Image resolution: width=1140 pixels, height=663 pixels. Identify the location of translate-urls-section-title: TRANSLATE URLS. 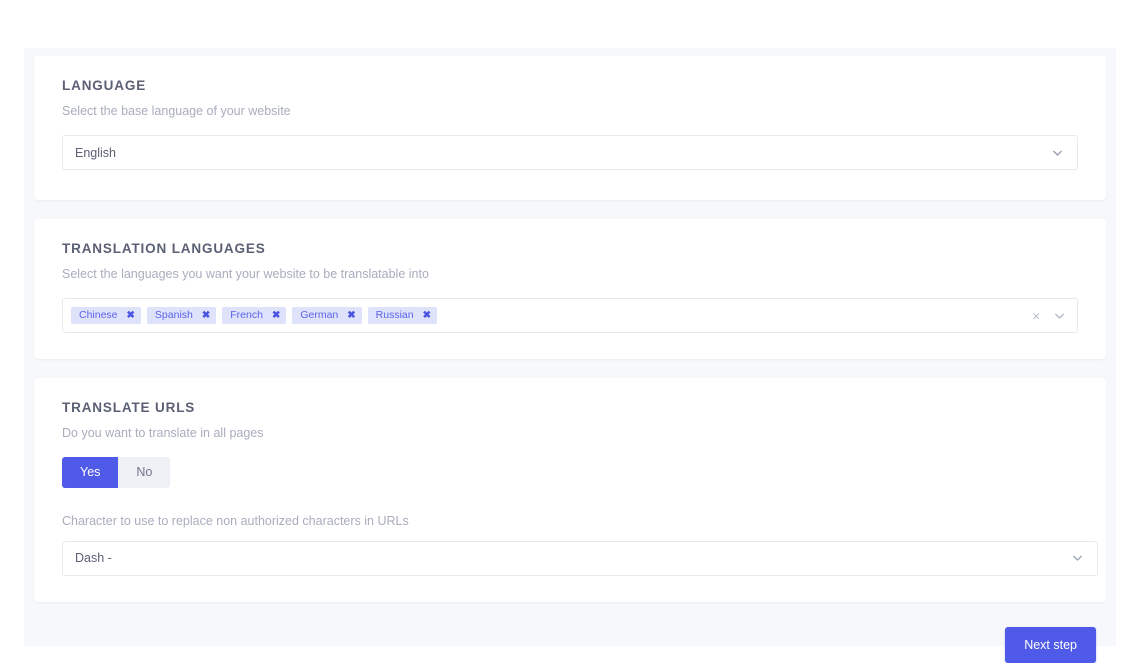
(129, 407).